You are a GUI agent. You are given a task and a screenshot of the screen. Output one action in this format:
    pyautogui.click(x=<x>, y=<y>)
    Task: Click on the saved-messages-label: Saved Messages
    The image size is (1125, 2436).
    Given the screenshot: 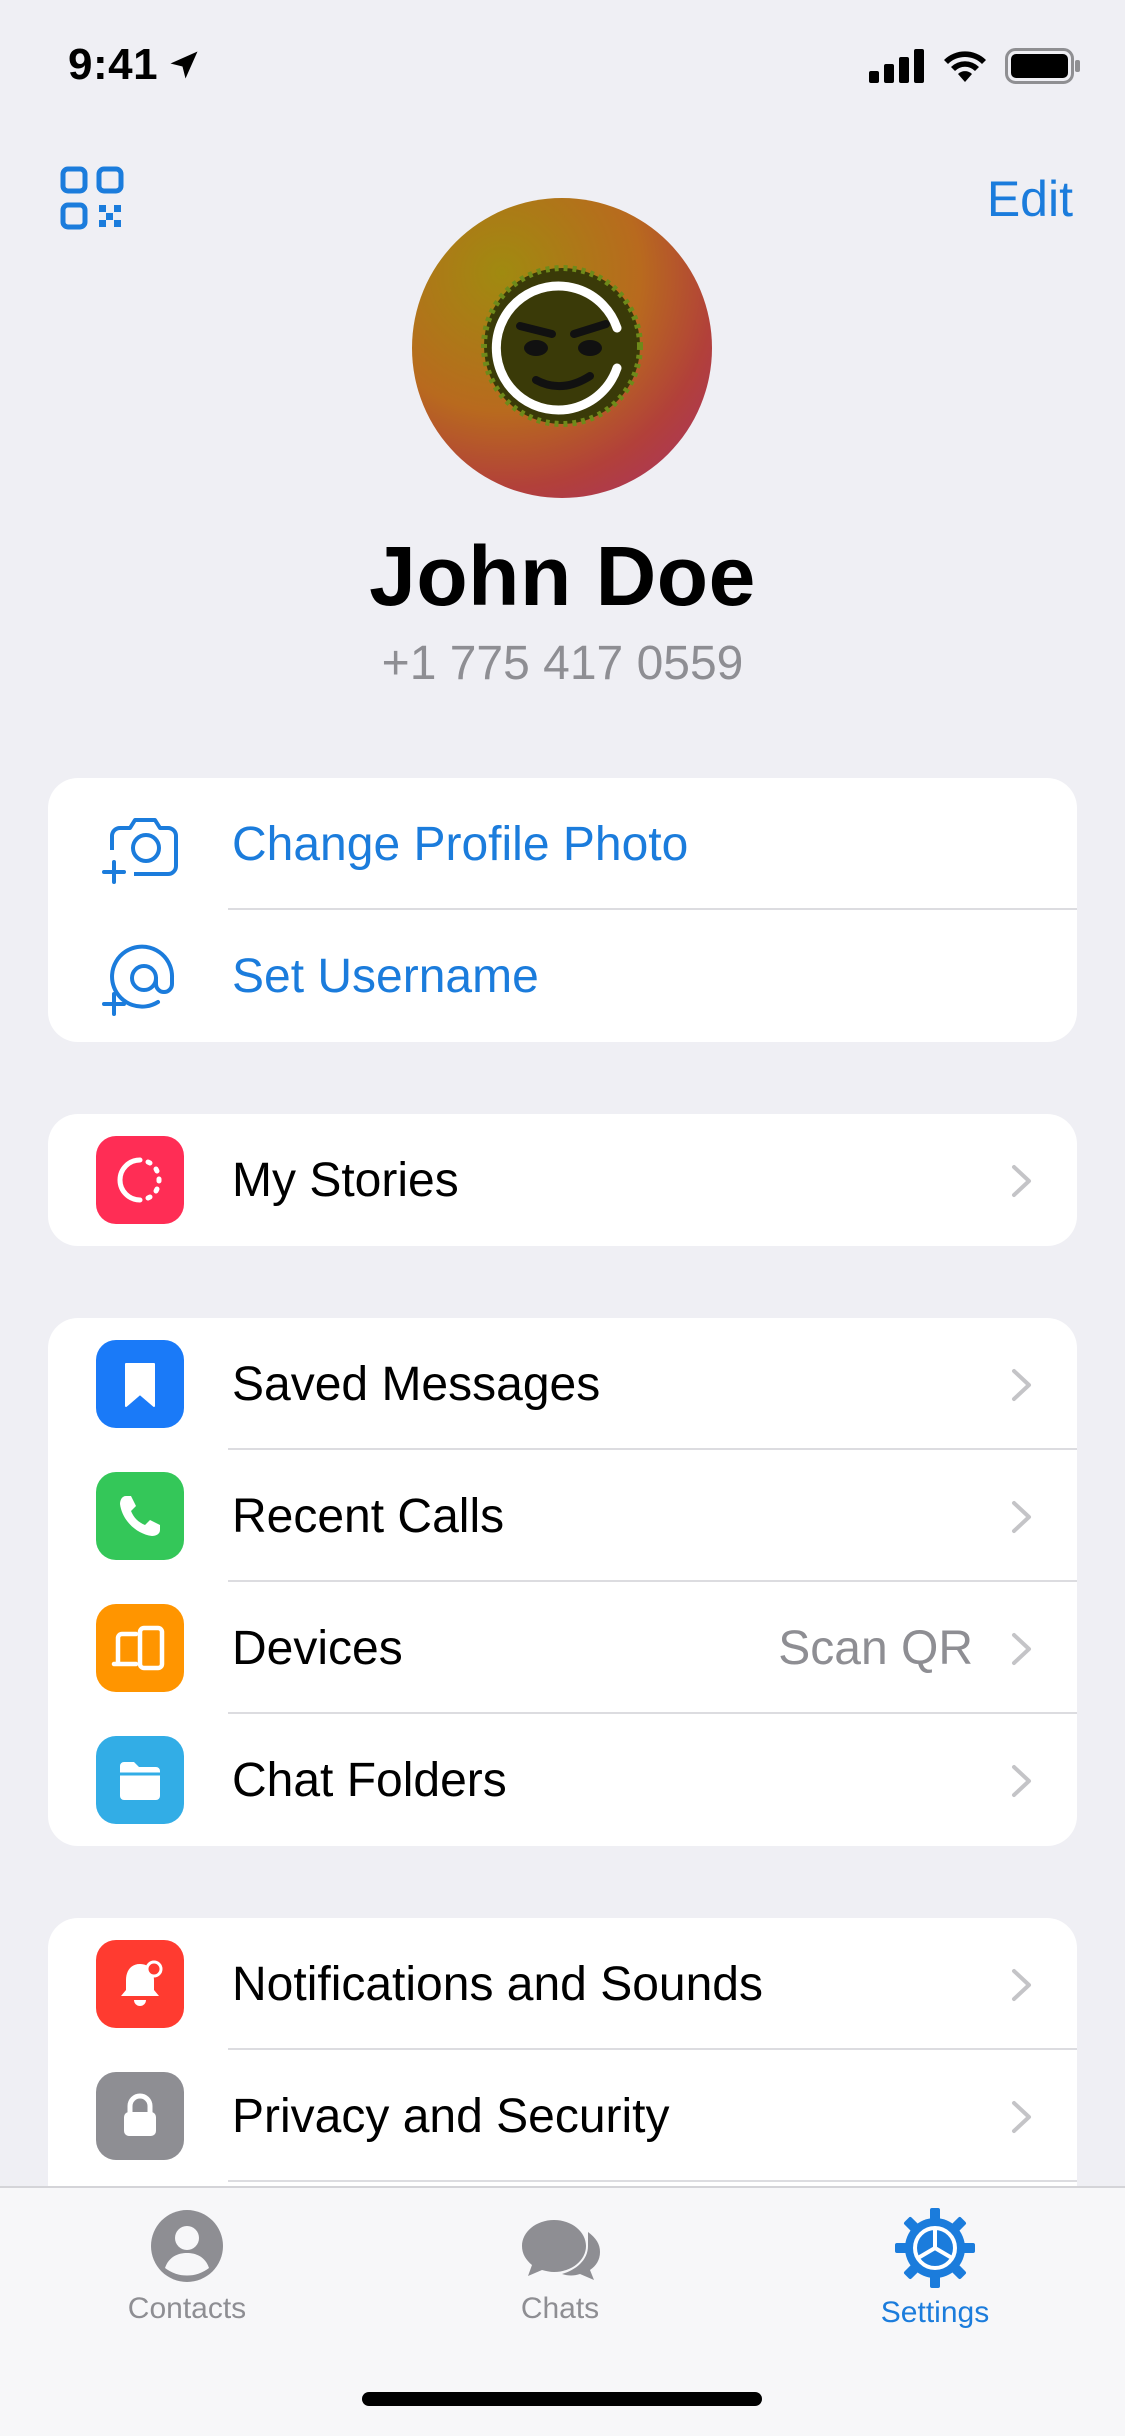 What is the action you would take?
    pyautogui.click(x=416, y=1384)
    